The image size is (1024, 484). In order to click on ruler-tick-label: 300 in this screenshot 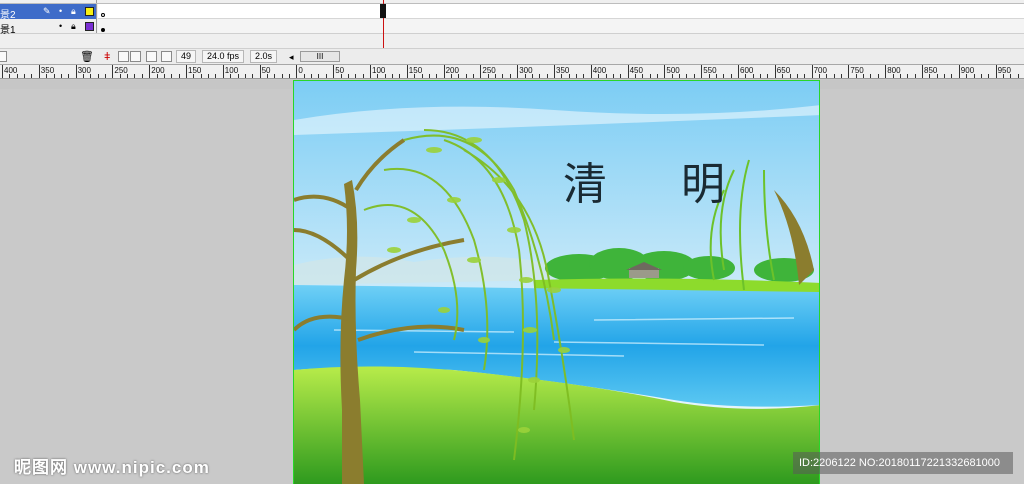, I will do `click(526, 70)`.